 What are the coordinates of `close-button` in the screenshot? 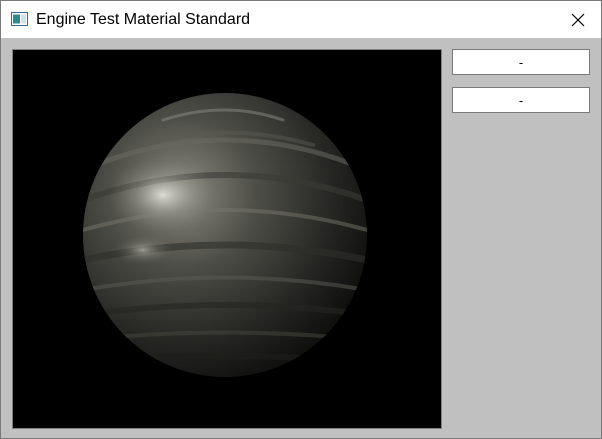 It's located at (578, 19).